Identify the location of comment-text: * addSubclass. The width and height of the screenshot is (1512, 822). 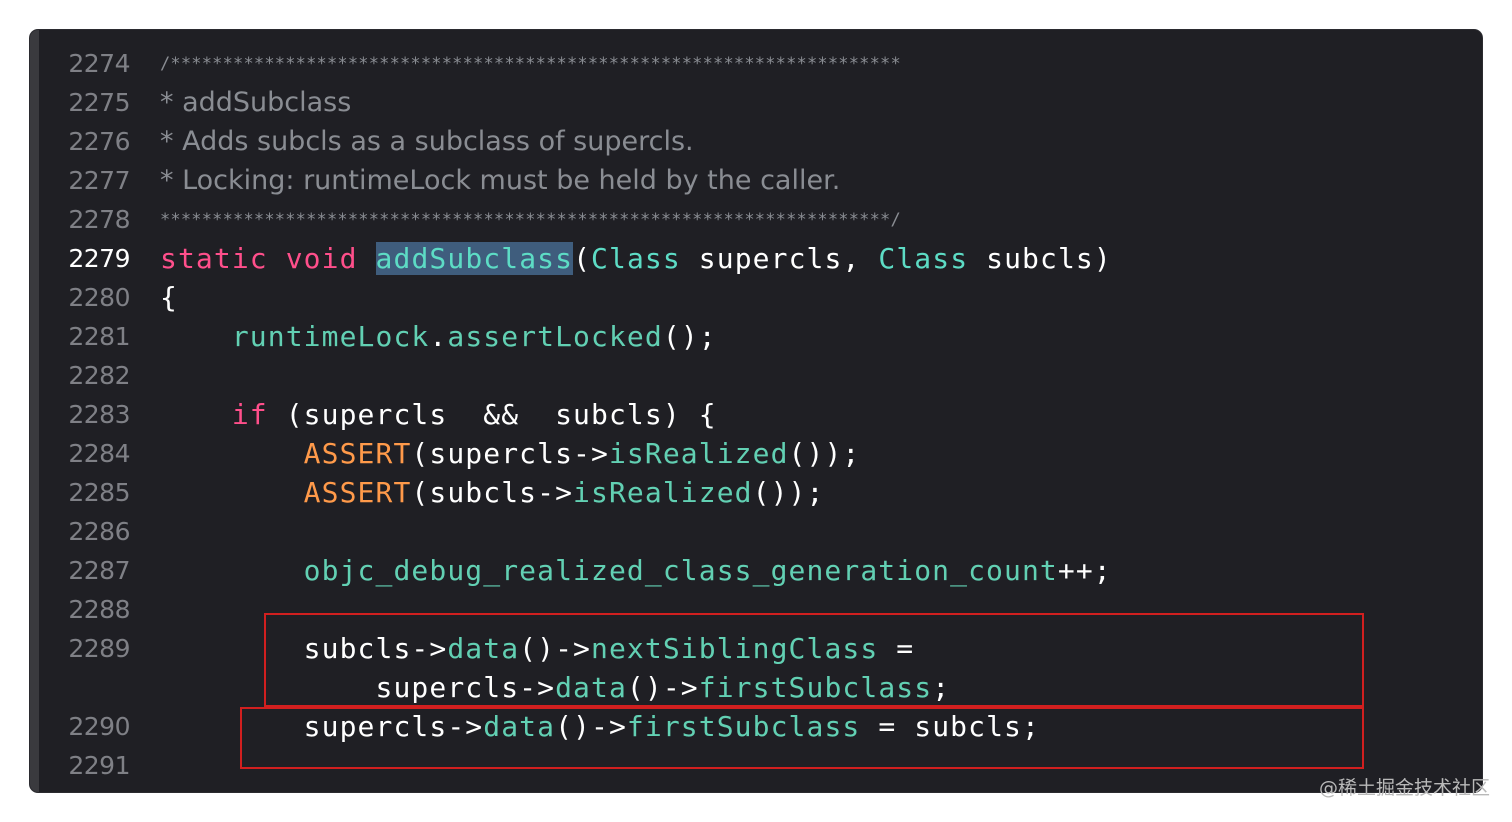
(255, 102).